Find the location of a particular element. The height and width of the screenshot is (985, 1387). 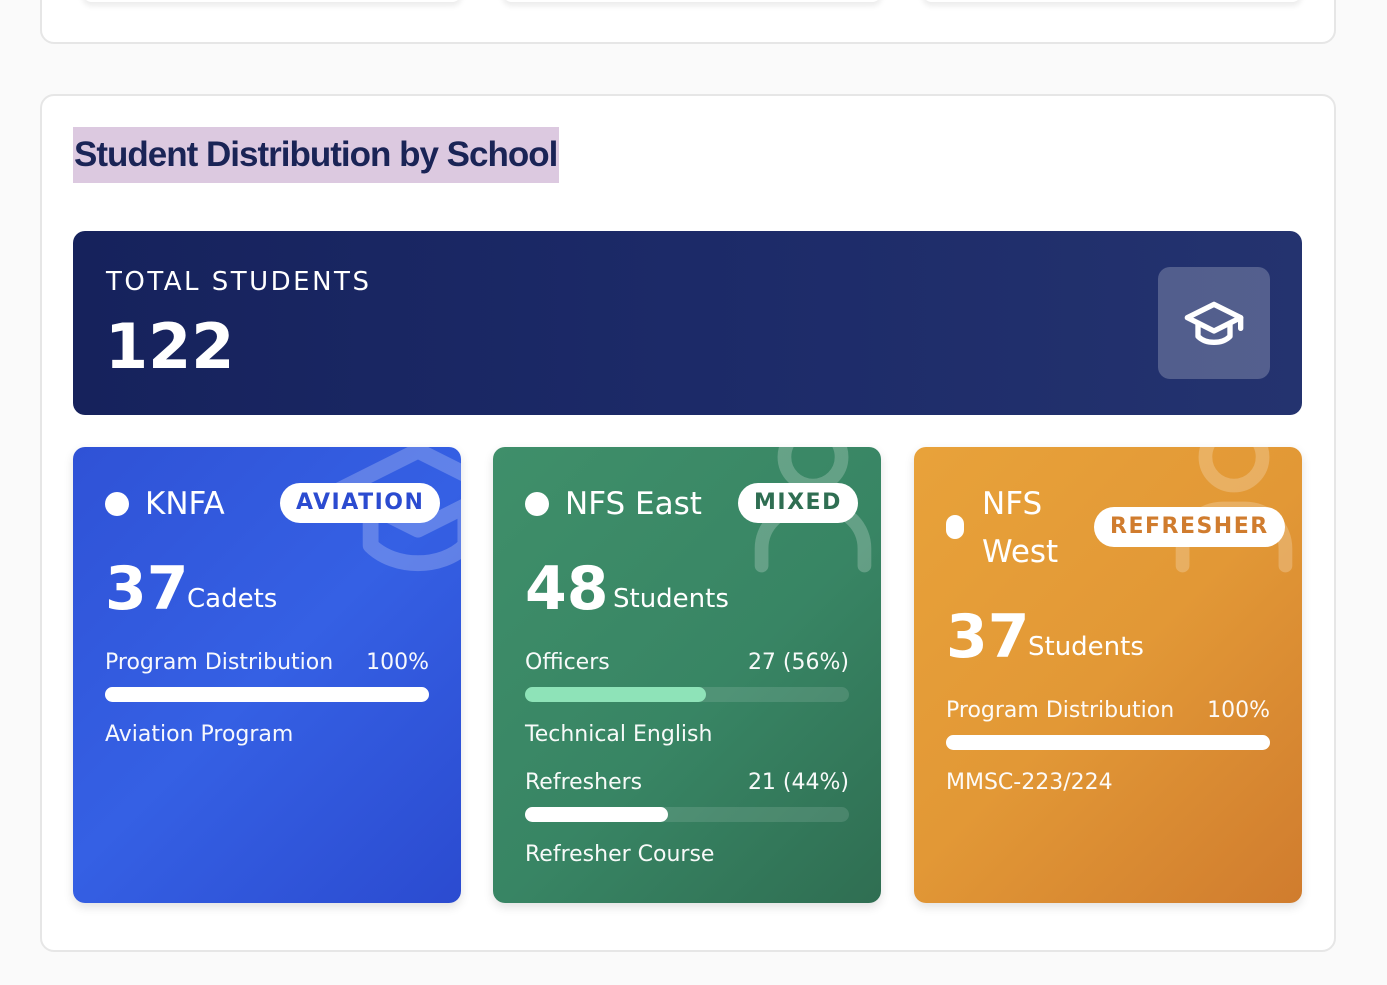

school-name-line1: NFS is located at coordinates (1012, 504).